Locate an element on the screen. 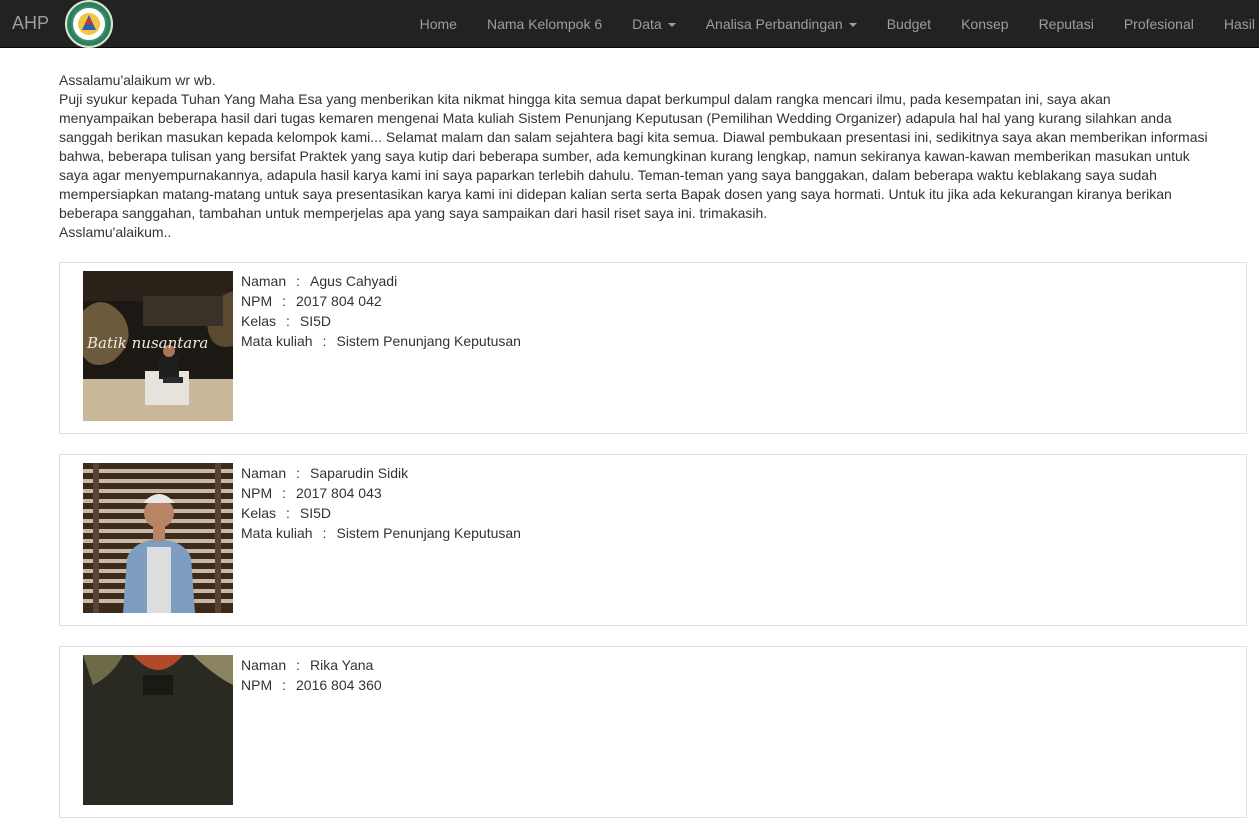  member-photo: Batik nusantara is located at coordinates (158, 346).